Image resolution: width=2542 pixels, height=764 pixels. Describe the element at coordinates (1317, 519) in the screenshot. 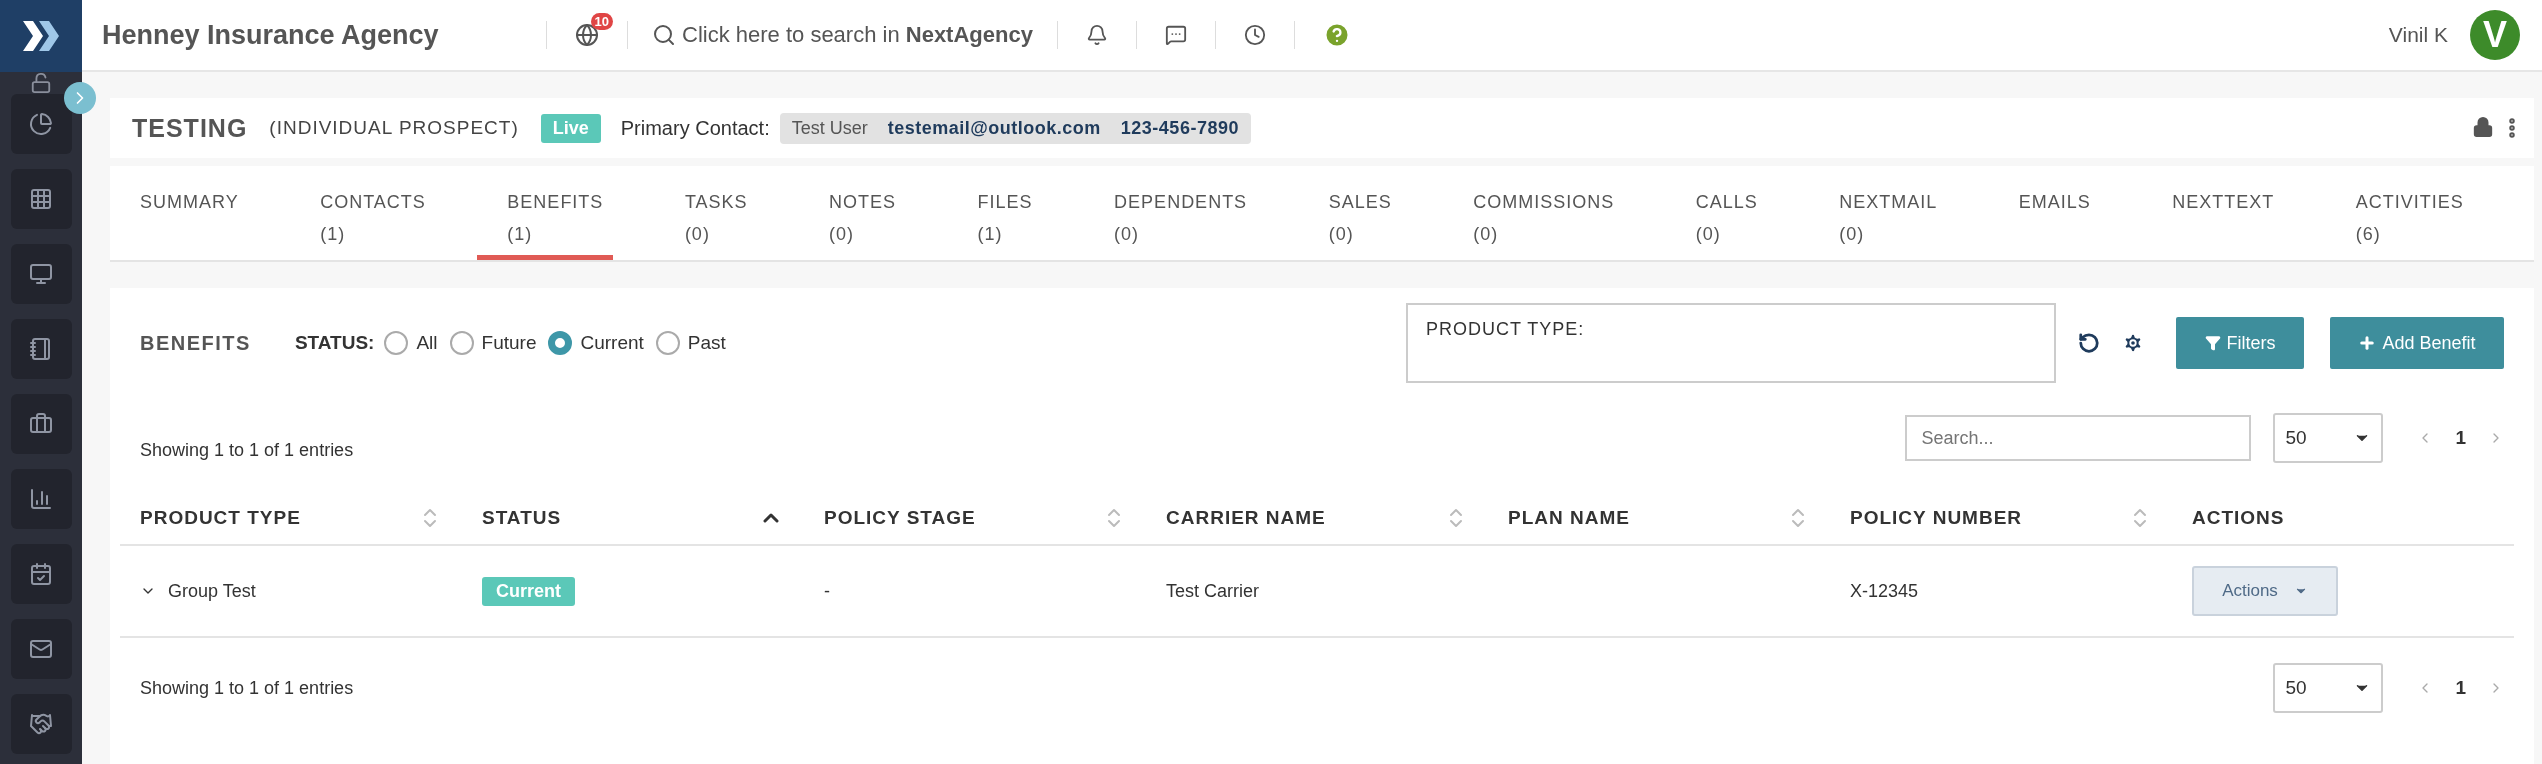

I see `column-header: CARRIER NAME` at that location.